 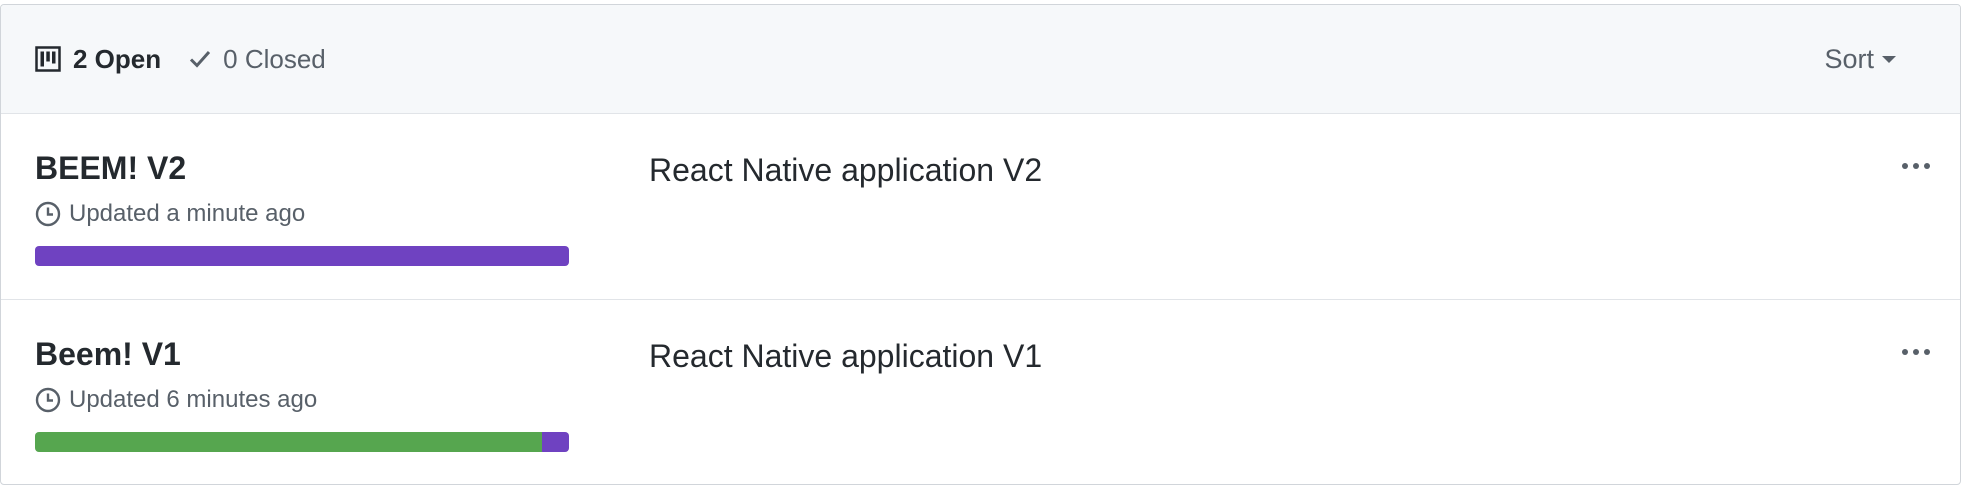 I want to click on closed-filter: 0 Closed, so click(x=257, y=59).